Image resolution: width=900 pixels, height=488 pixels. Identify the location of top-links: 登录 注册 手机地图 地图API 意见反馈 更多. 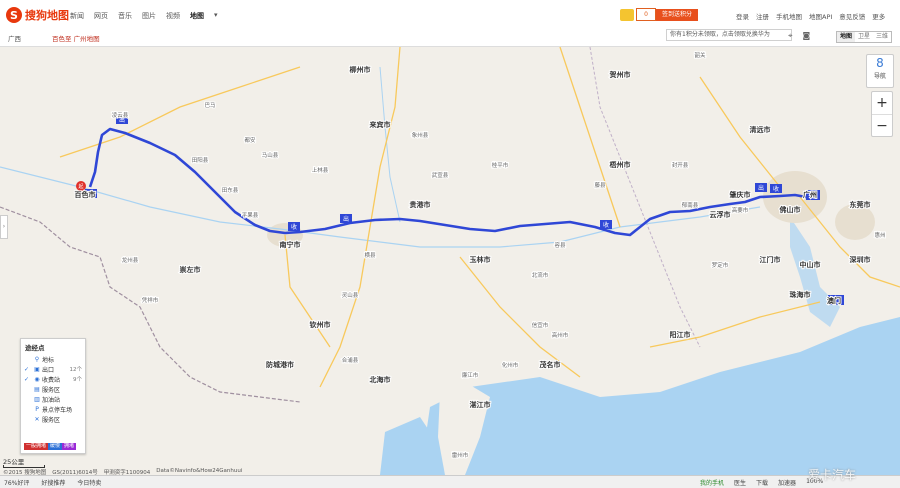
(810, 16).